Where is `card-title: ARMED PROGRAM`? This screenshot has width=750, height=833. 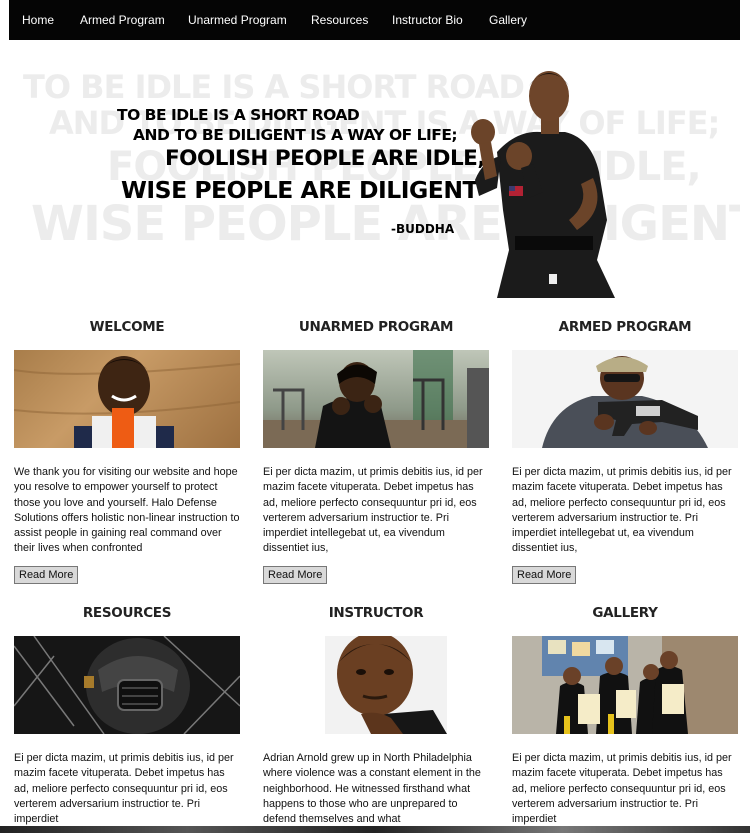 card-title: ARMED PROGRAM is located at coordinates (625, 327).